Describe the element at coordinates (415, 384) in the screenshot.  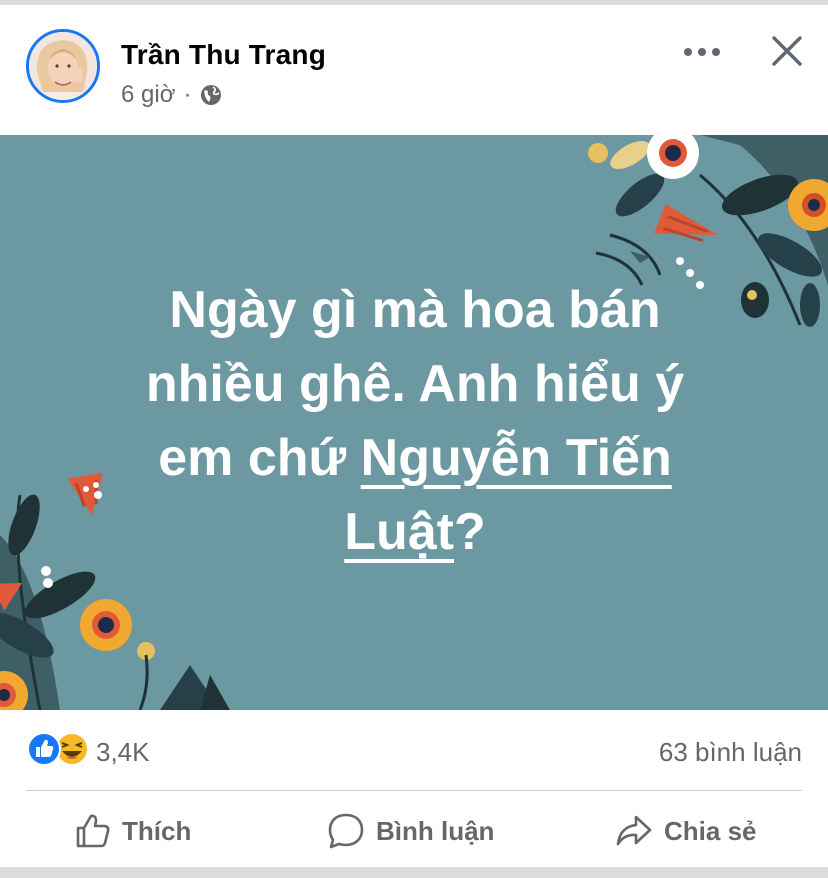
I see `post-text-line-2: nhiều ghê. Anh hiểu ý` at that location.